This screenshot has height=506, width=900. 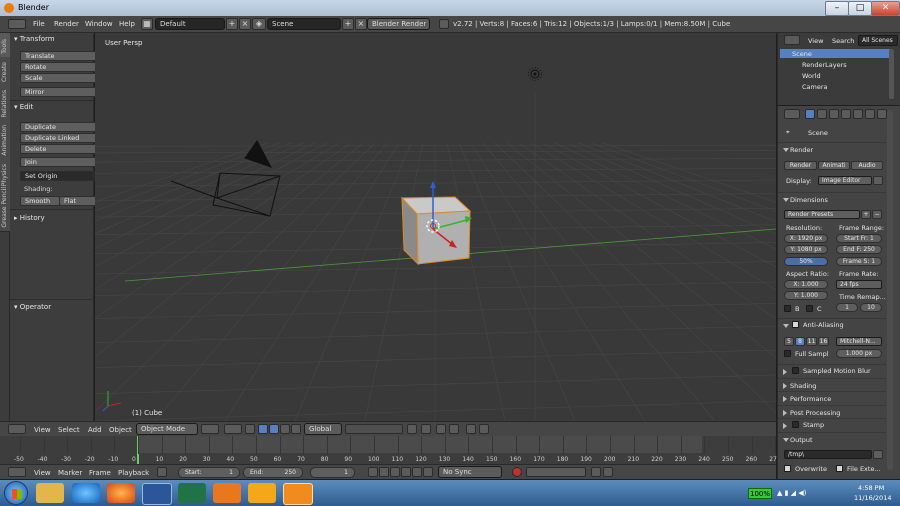 What do you see at coordinates (795, 370) in the screenshot?
I see `motion-blur-checkbox` at bounding box center [795, 370].